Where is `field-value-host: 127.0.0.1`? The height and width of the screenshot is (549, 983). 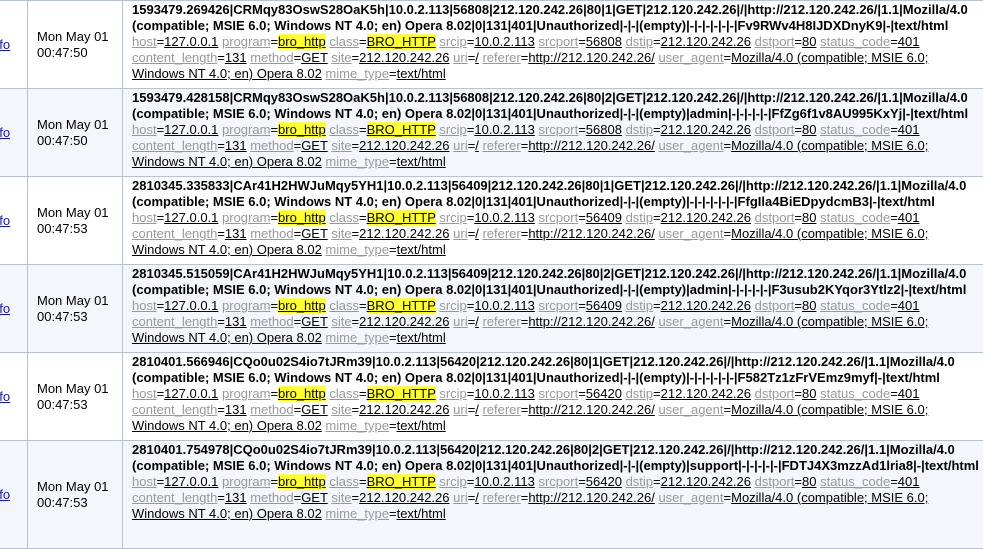 field-value-host: 127.0.0.1 is located at coordinates (191, 217).